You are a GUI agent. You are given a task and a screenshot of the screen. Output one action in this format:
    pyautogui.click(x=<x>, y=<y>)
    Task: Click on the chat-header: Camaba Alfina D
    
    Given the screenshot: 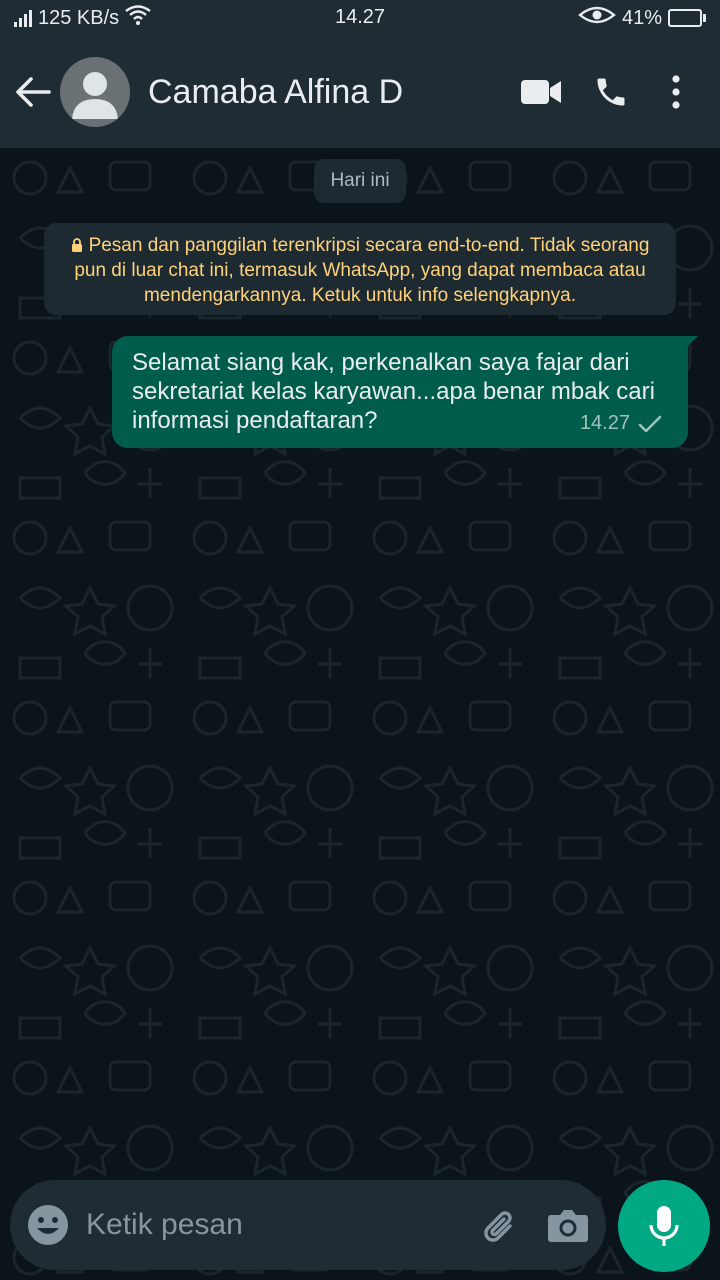 What is the action you would take?
    pyautogui.click(x=360, y=92)
    